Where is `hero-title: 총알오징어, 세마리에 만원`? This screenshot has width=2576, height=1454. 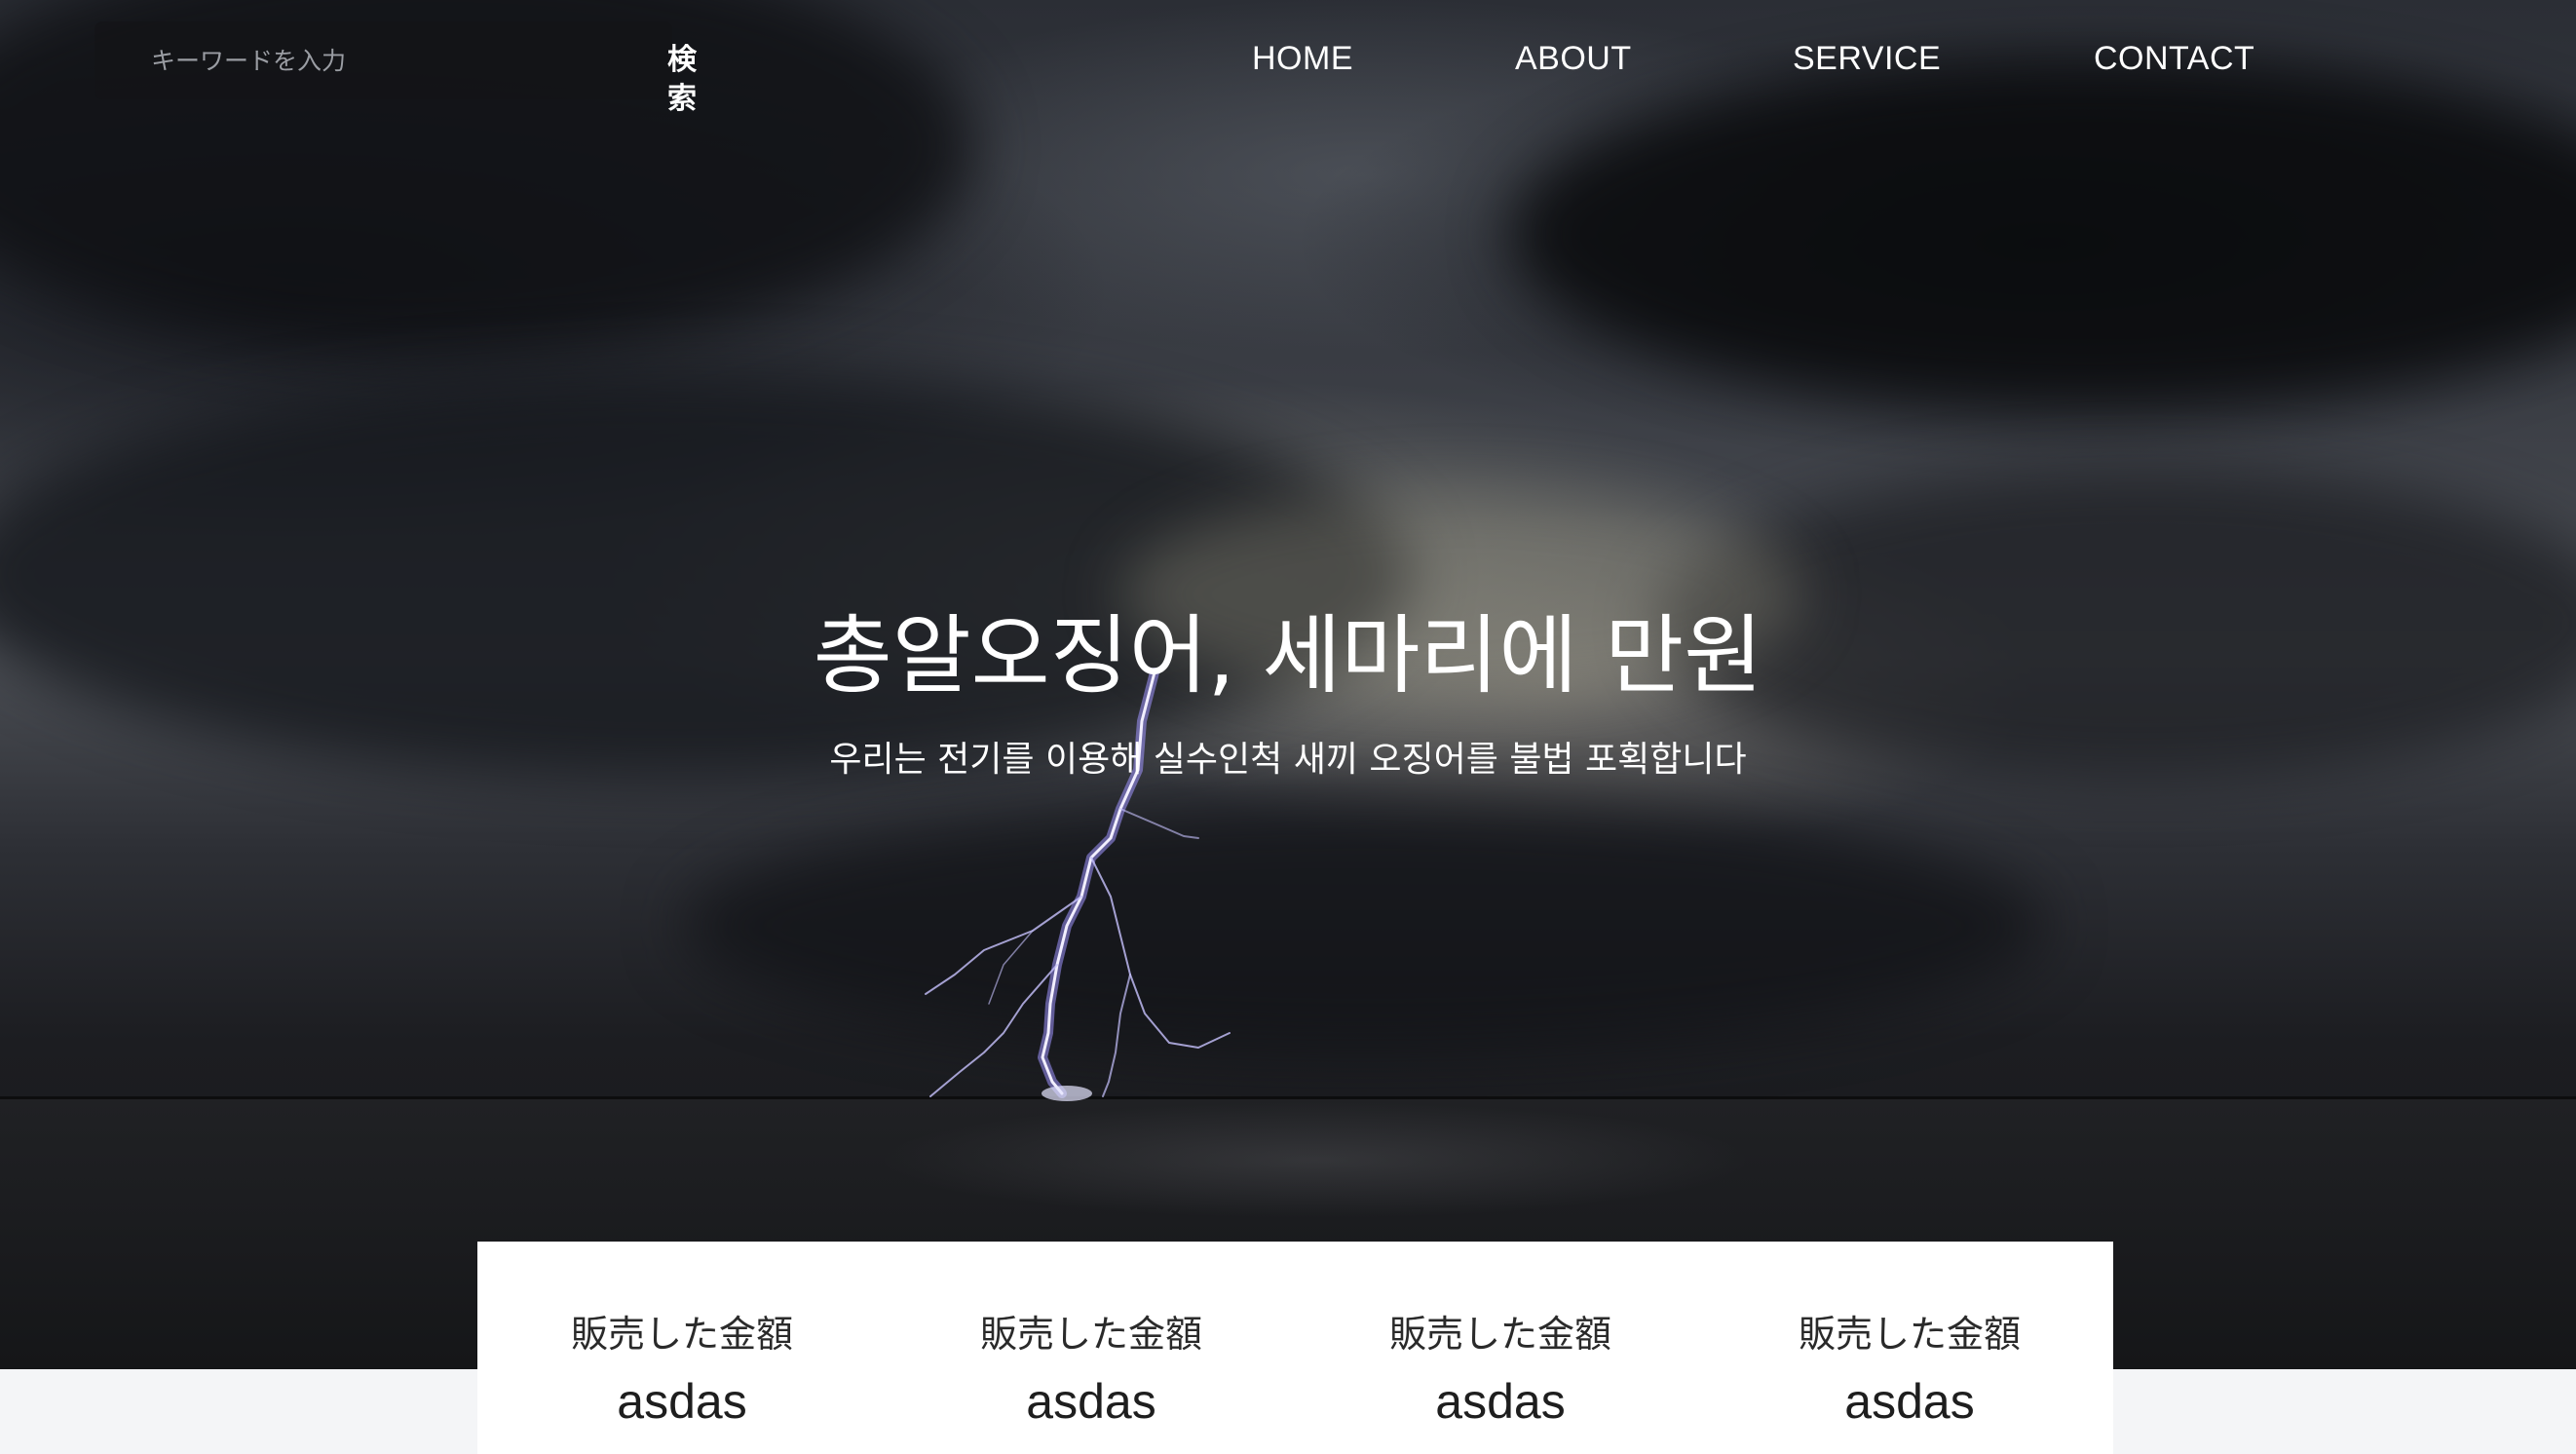
hero-title: 총알오징어, 세마리에 만원 is located at coordinates (1288, 655).